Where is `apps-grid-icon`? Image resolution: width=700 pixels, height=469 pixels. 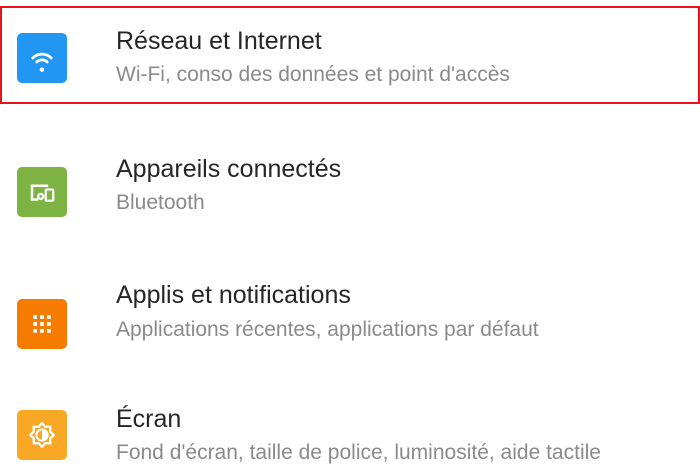 apps-grid-icon is located at coordinates (42, 324).